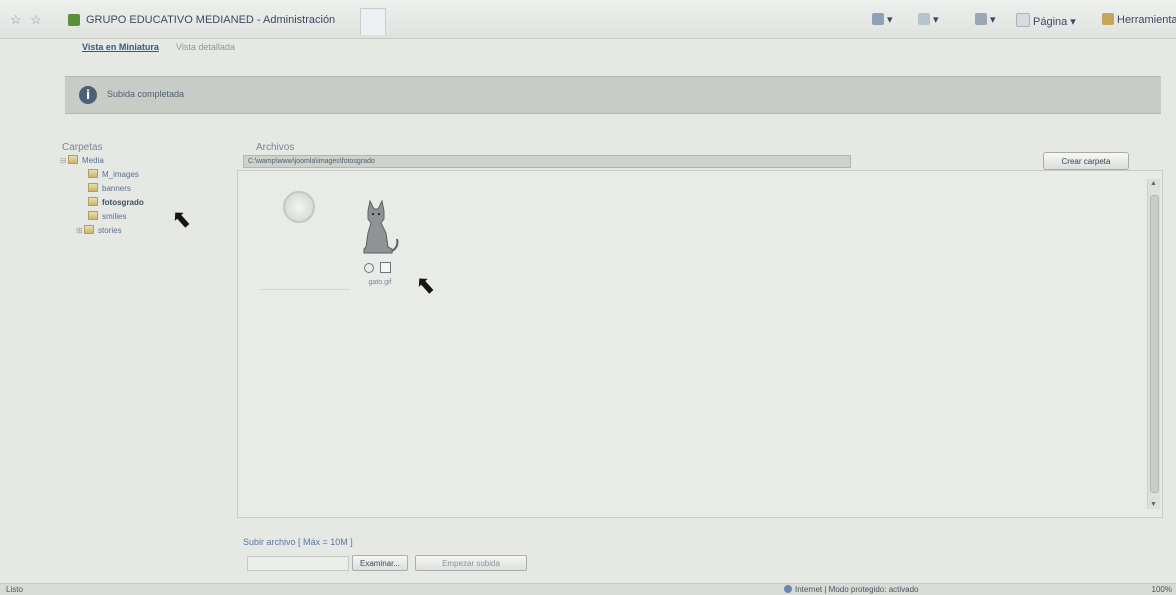 The image size is (1176, 595). Describe the element at coordinates (80, 230) in the screenshot. I see `expand-icon: ⊞` at that location.